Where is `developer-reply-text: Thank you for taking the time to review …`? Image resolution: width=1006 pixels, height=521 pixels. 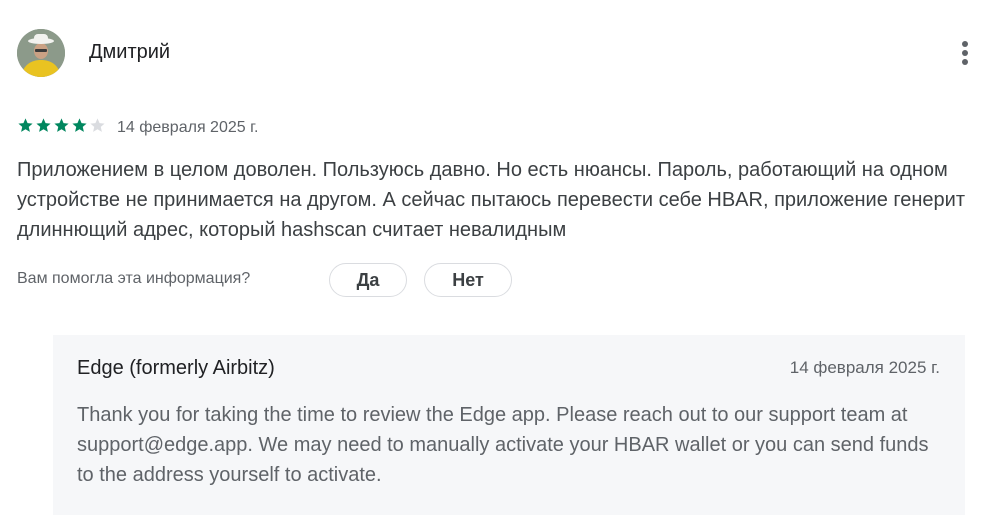
developer-reply-text: Thank you for taking the time to review … is located at coordinates (503, 445).